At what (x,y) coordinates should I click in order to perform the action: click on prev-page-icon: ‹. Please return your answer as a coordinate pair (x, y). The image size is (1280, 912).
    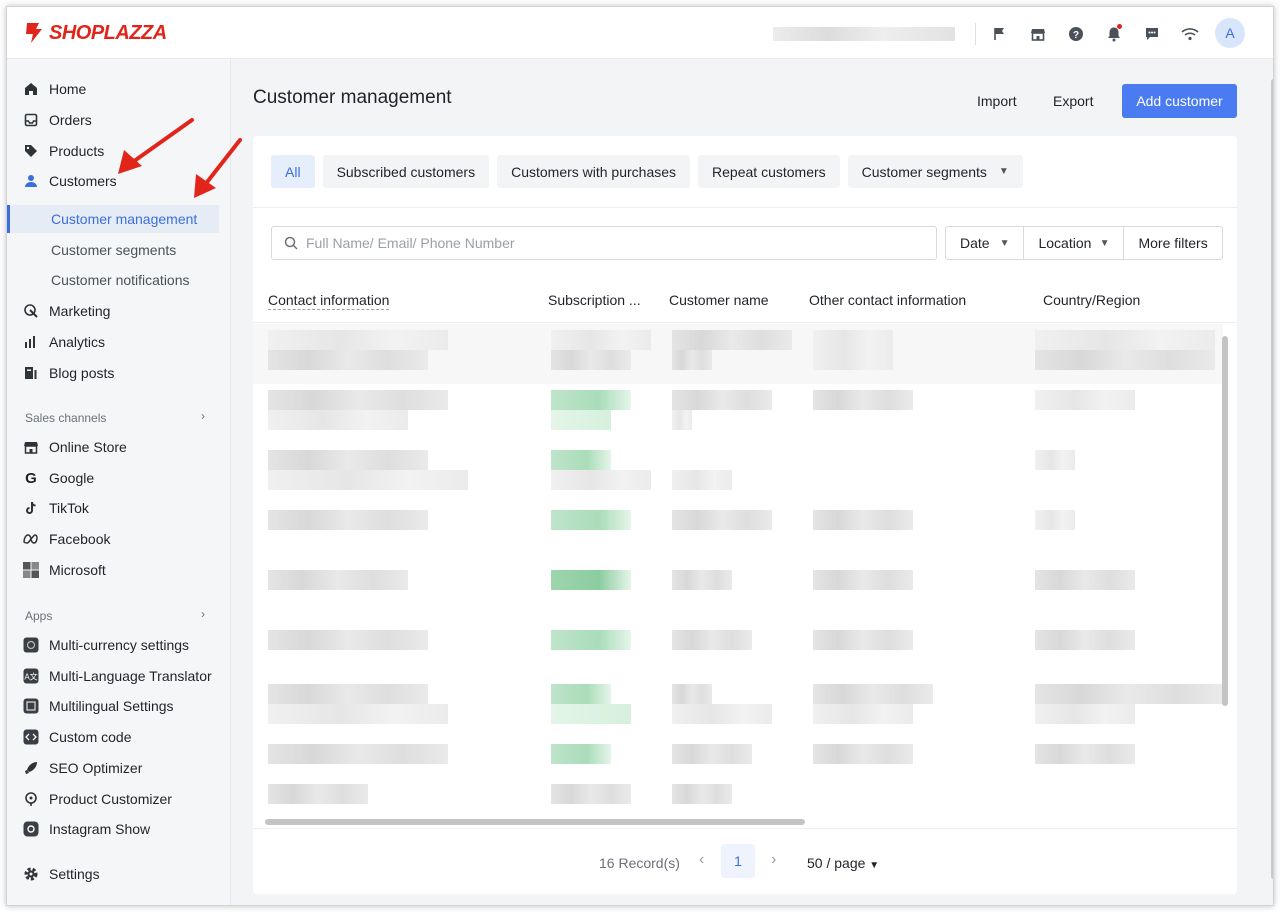
    Looking at the image, I should click on (701, 860).